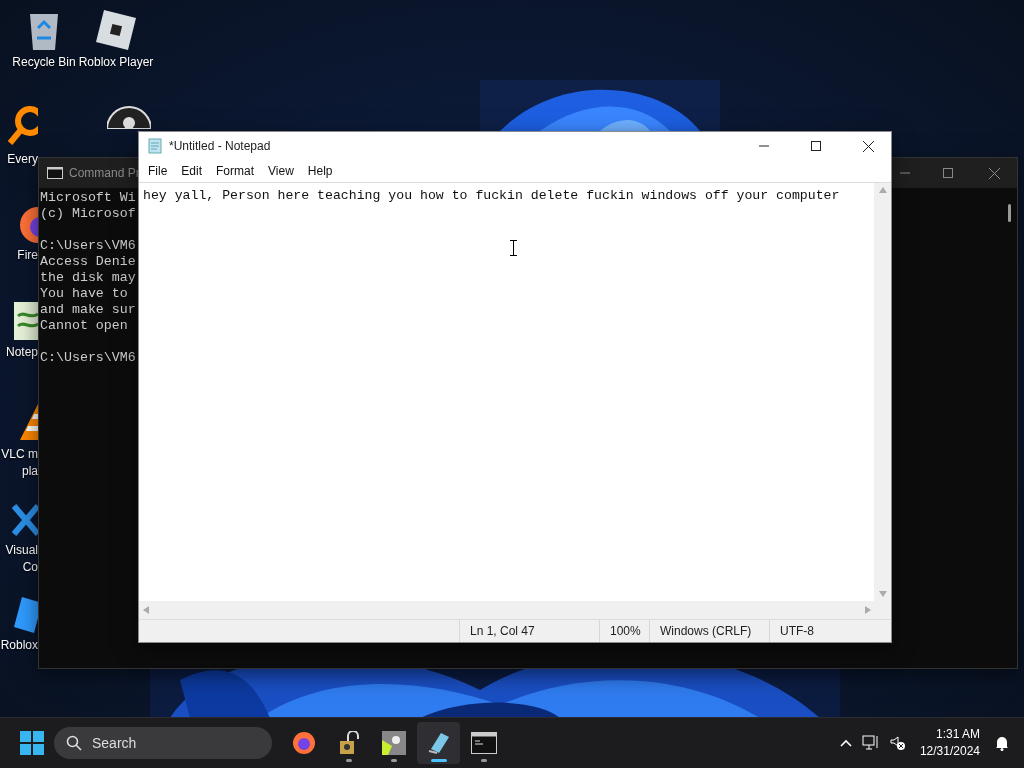  What do you see at coordinates (281, 171) in the screenshot?
I see `menu-item: View` at bounding box center [281, 171].